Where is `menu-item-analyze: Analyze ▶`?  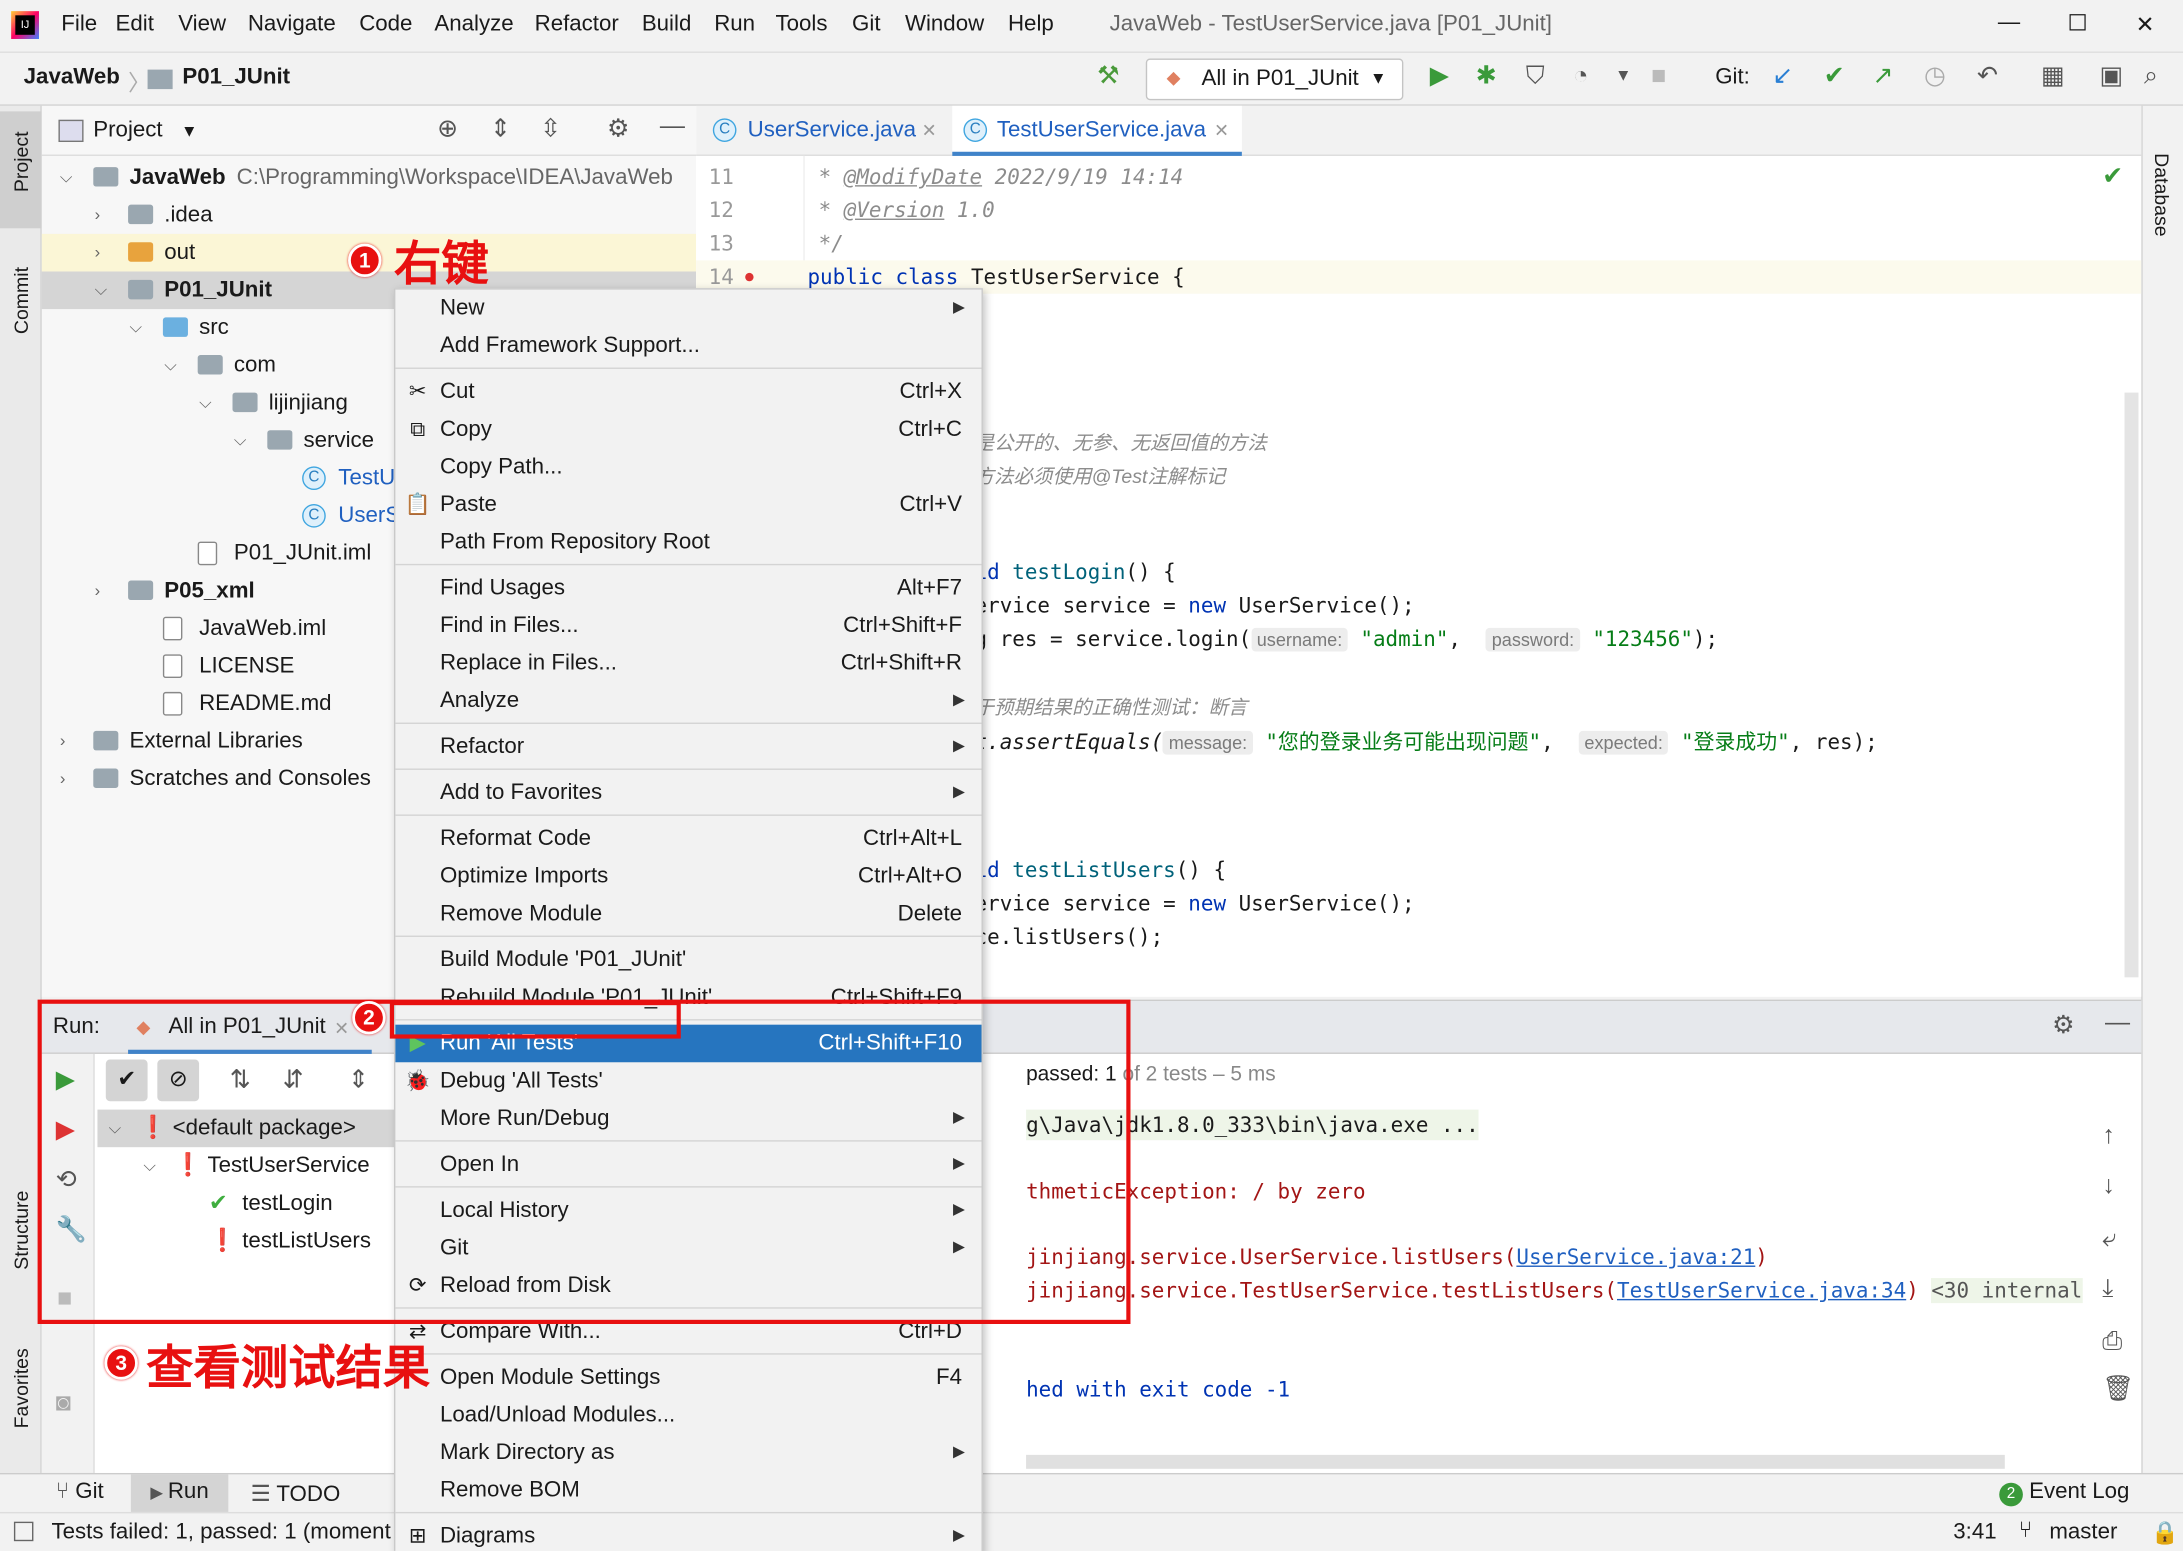 menu-item-analyze: Analyze ▶ is located at coordinates (688, 701).